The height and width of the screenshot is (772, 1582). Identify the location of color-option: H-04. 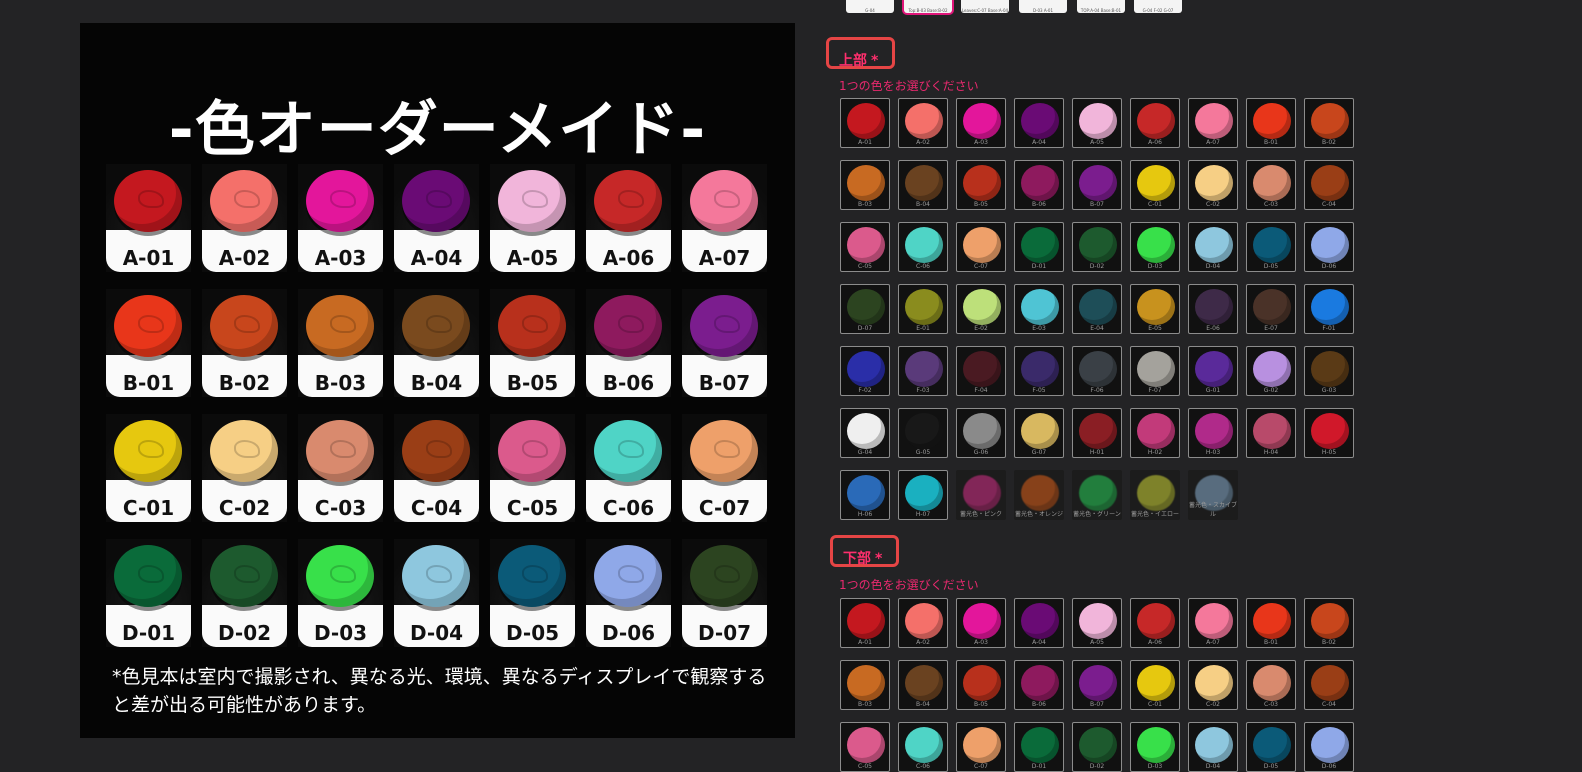
(1271, 433).